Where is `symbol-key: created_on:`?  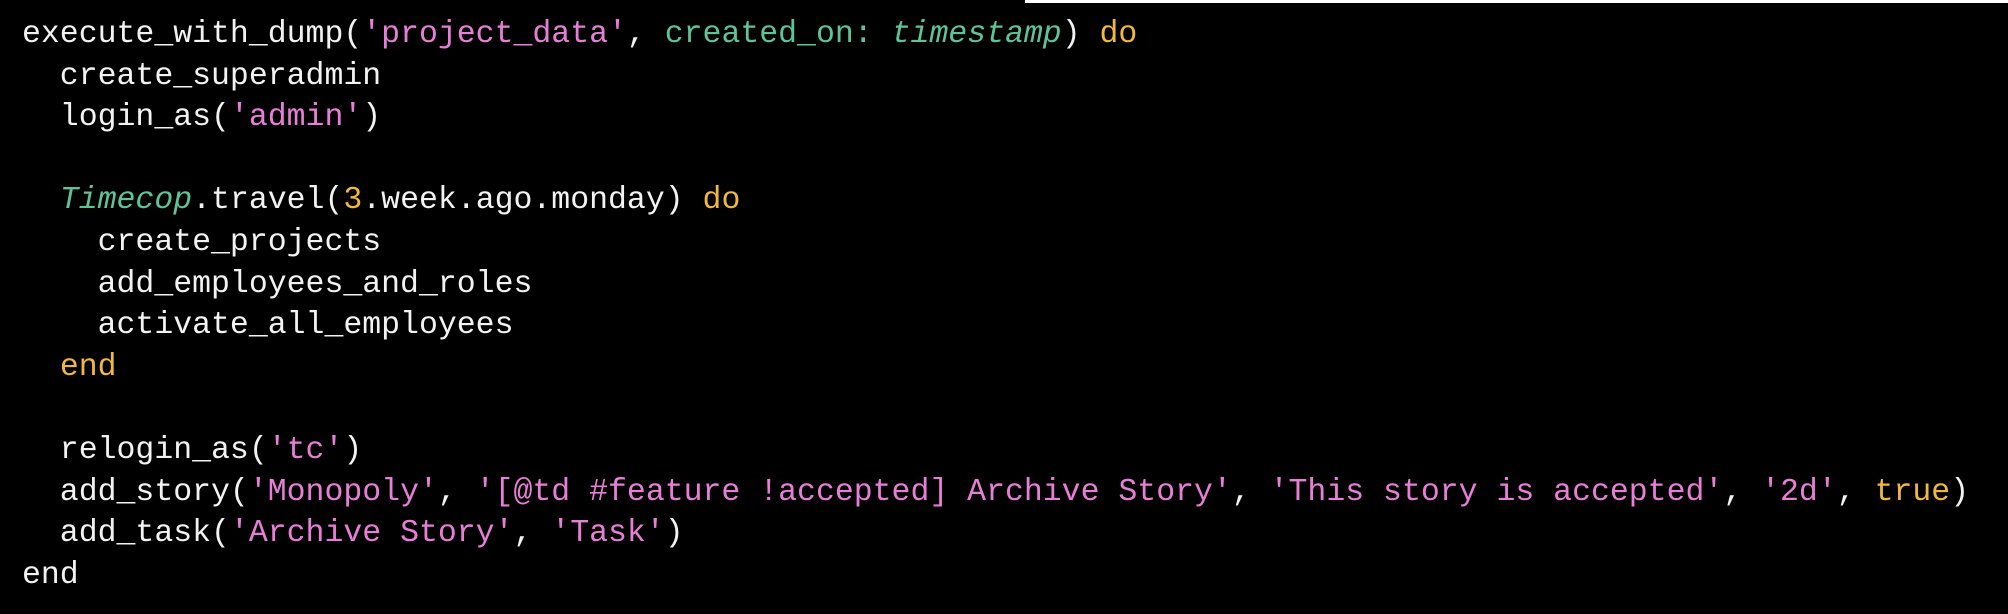
symbol-key: created_on: is located at coordinates (778, 34).